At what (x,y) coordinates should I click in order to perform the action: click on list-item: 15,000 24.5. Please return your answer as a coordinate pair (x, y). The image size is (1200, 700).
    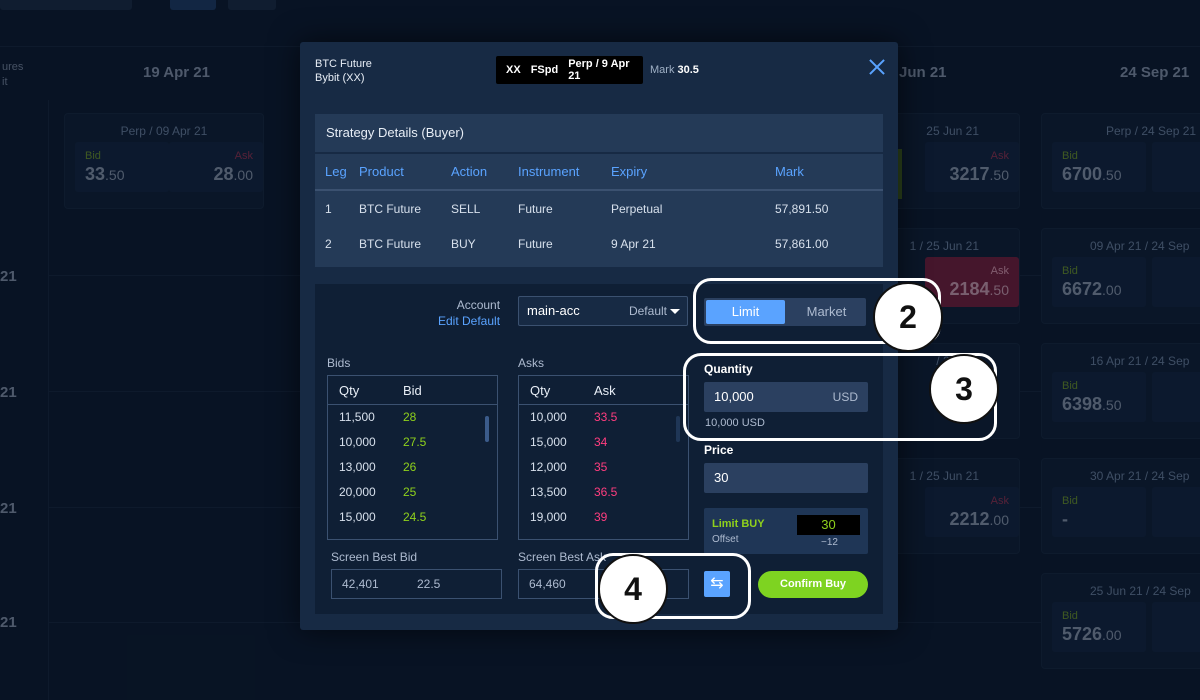
    Looking at the image, I should click on (412, 517).